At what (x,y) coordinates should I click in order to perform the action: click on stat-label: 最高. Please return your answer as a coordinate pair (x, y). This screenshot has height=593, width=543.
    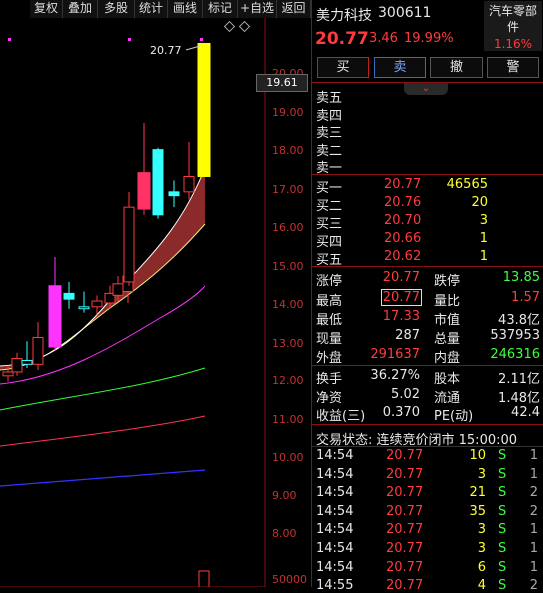
    Looking at the image, I should click on (329, 301).